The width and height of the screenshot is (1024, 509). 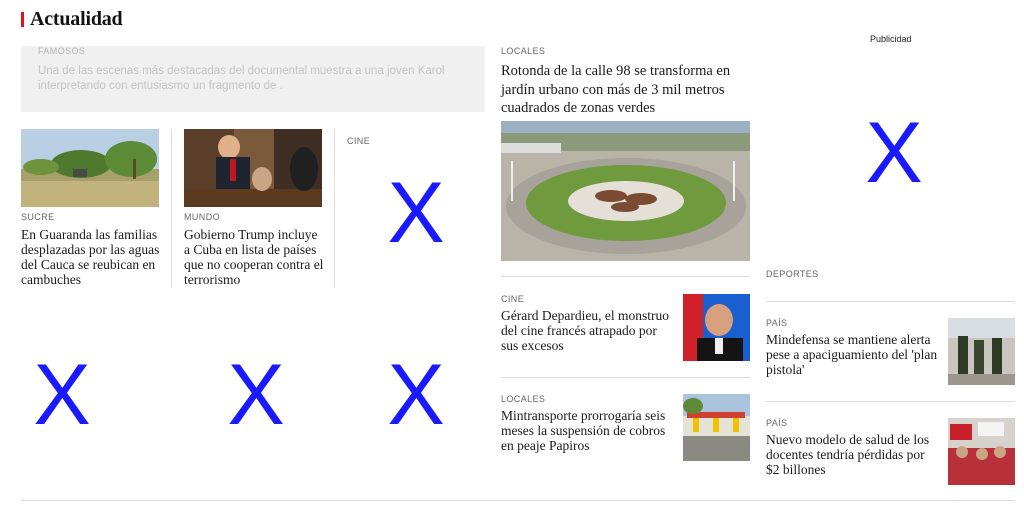 What do you see at coordinates (792, 274) in the screenshot?
I see `right-section-kicker: DEPORTES` at bounding box center [792, 274].